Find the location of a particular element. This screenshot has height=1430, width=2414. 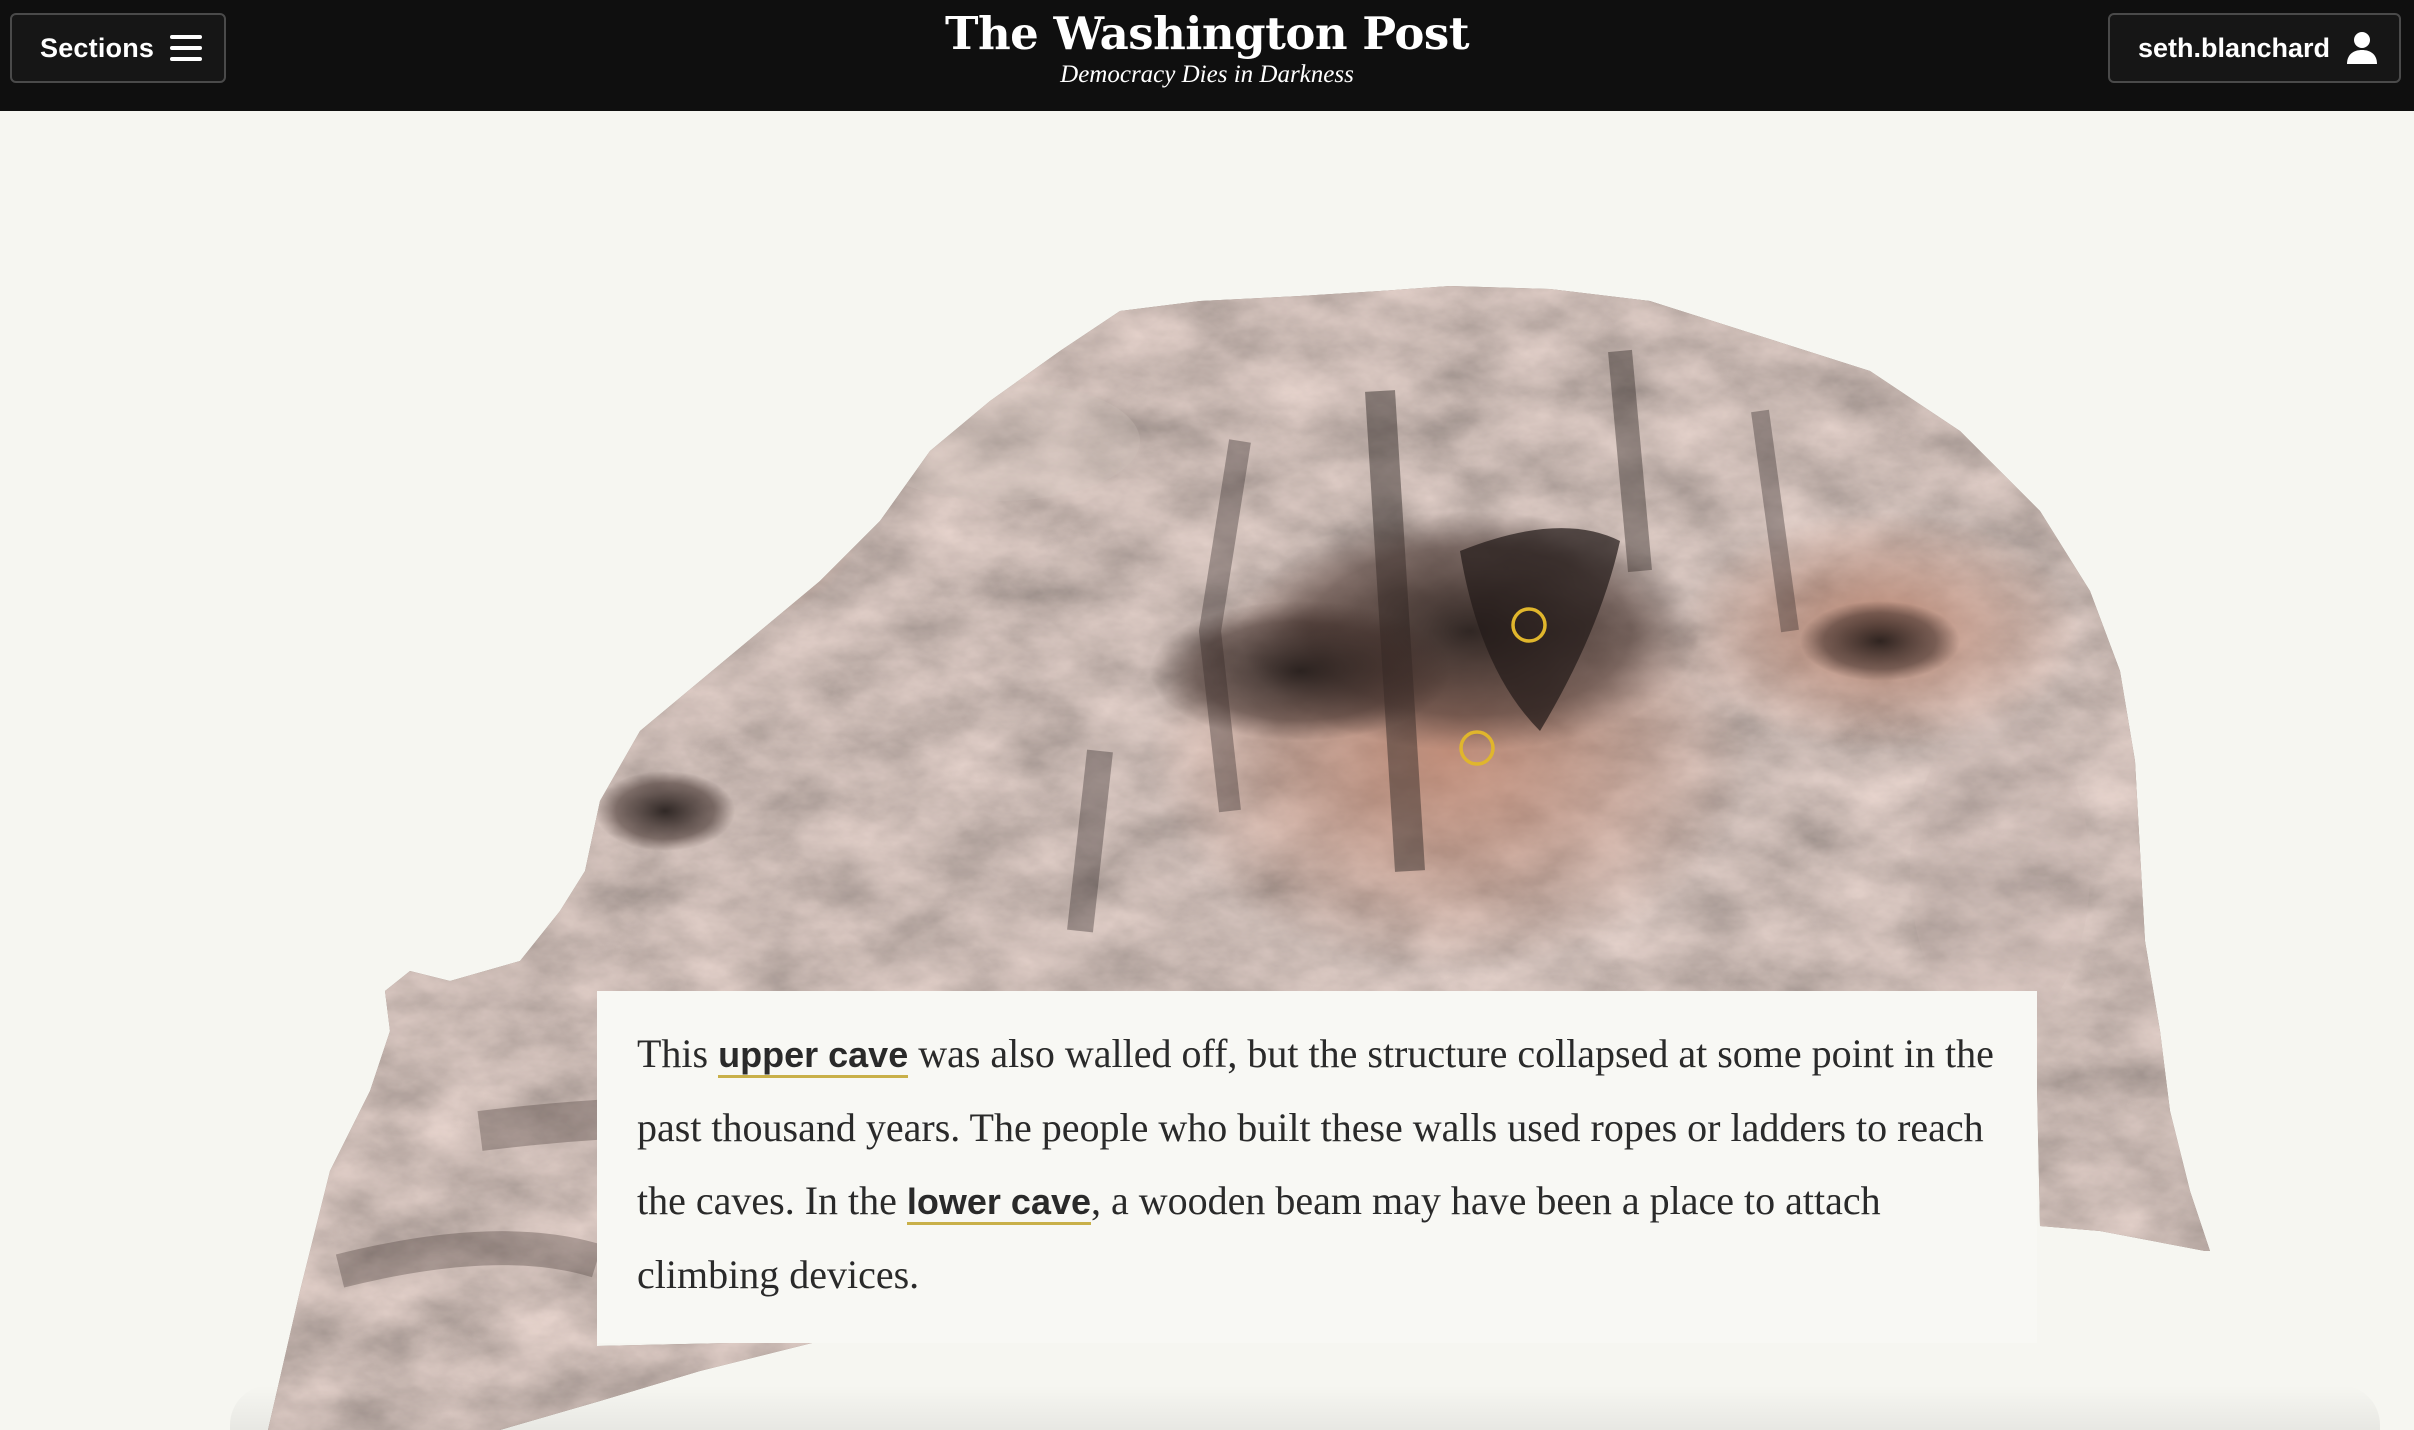

upper-cave-link: upper cave is located at coordinates (813, 1056).